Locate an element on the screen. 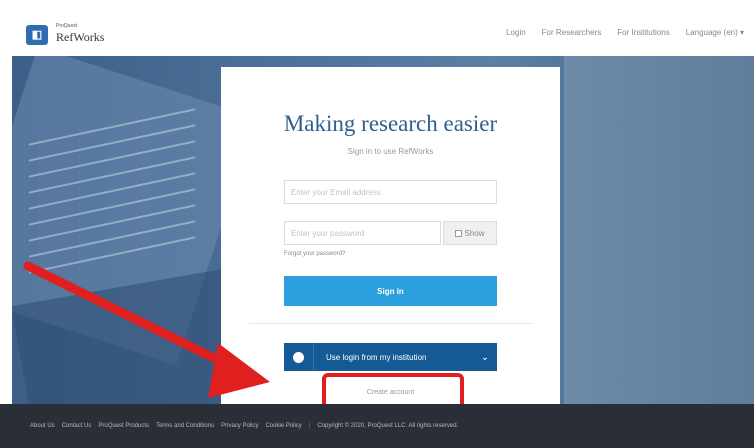 Image resolution: width=754 pixels, height=448 pixels. forgot-password-link: Forgot your password? is located at coordinates (314, 254).